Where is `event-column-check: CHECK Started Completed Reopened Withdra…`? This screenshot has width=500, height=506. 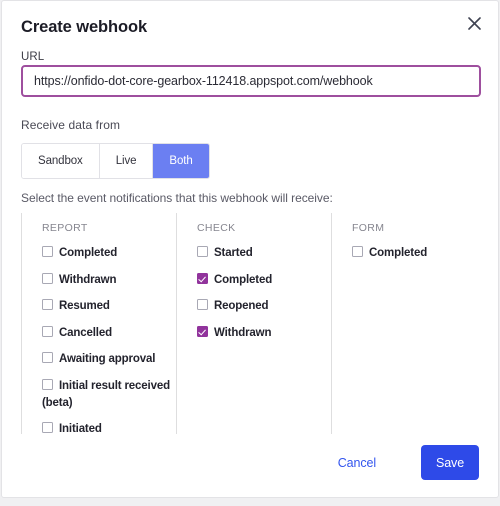
event-column-check: CHECK Started Completed Reopened Withdra… is located at coordinates (253, 323).